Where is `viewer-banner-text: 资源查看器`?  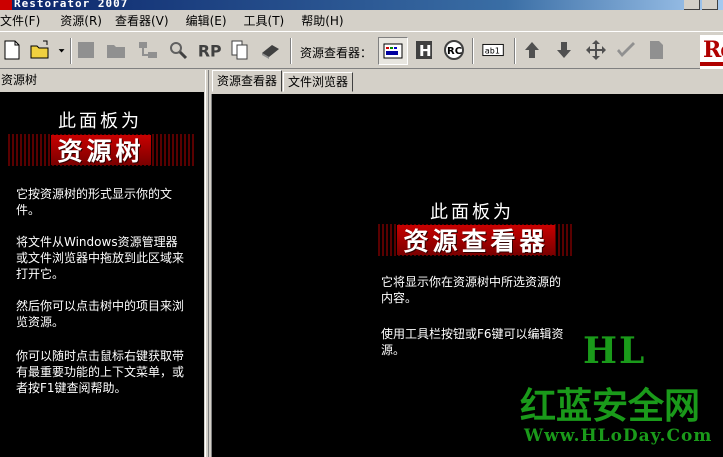
viewer-banner-text: 资源查看器 is located at coordinates (476, 241).